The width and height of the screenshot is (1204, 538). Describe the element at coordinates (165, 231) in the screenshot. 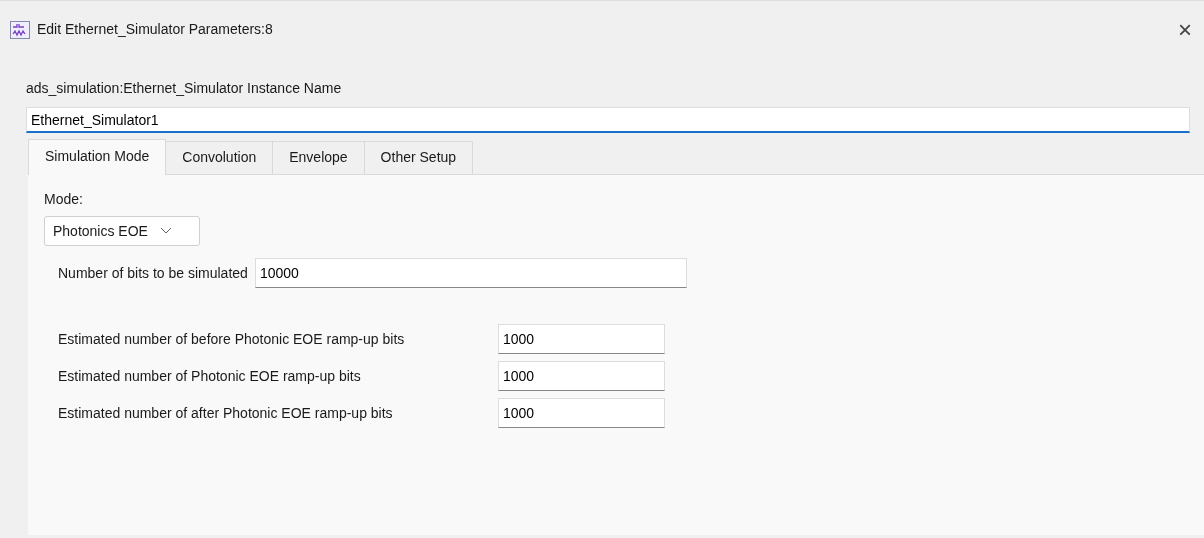

I see `chevron-down-icon` at that location.